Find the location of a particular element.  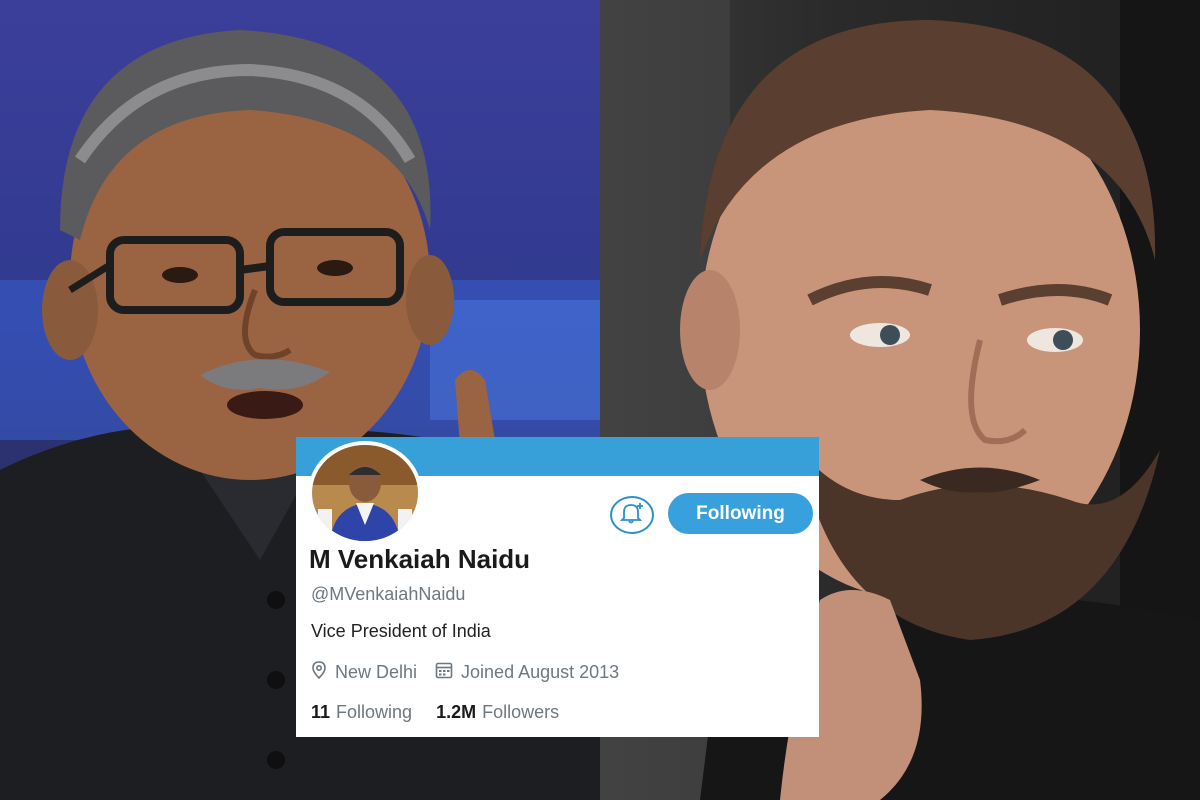

location-pin-icon is located at coordinates (319, 672).